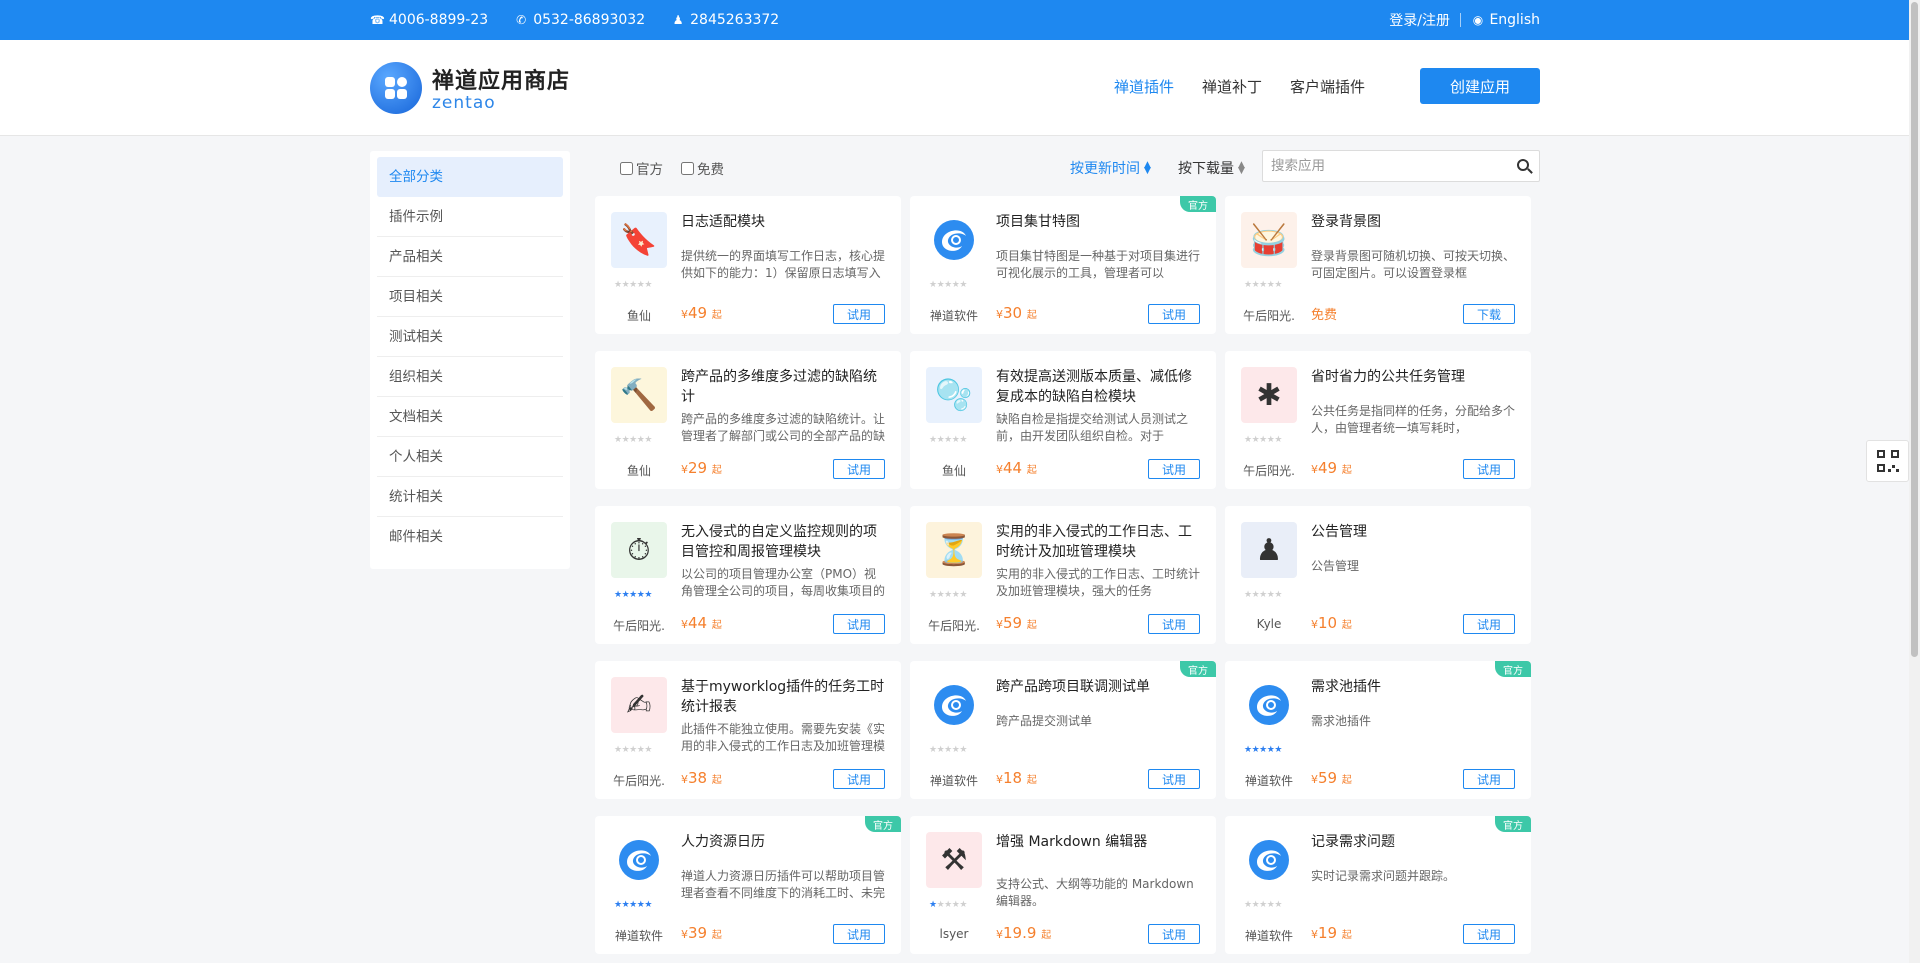 This screenshot has height=963, width=1920. What do you see at coordinates (470, 457) in the screenshot?
I see `sidebar-item-personal: 个人相关` at bounding box center [470, 457].